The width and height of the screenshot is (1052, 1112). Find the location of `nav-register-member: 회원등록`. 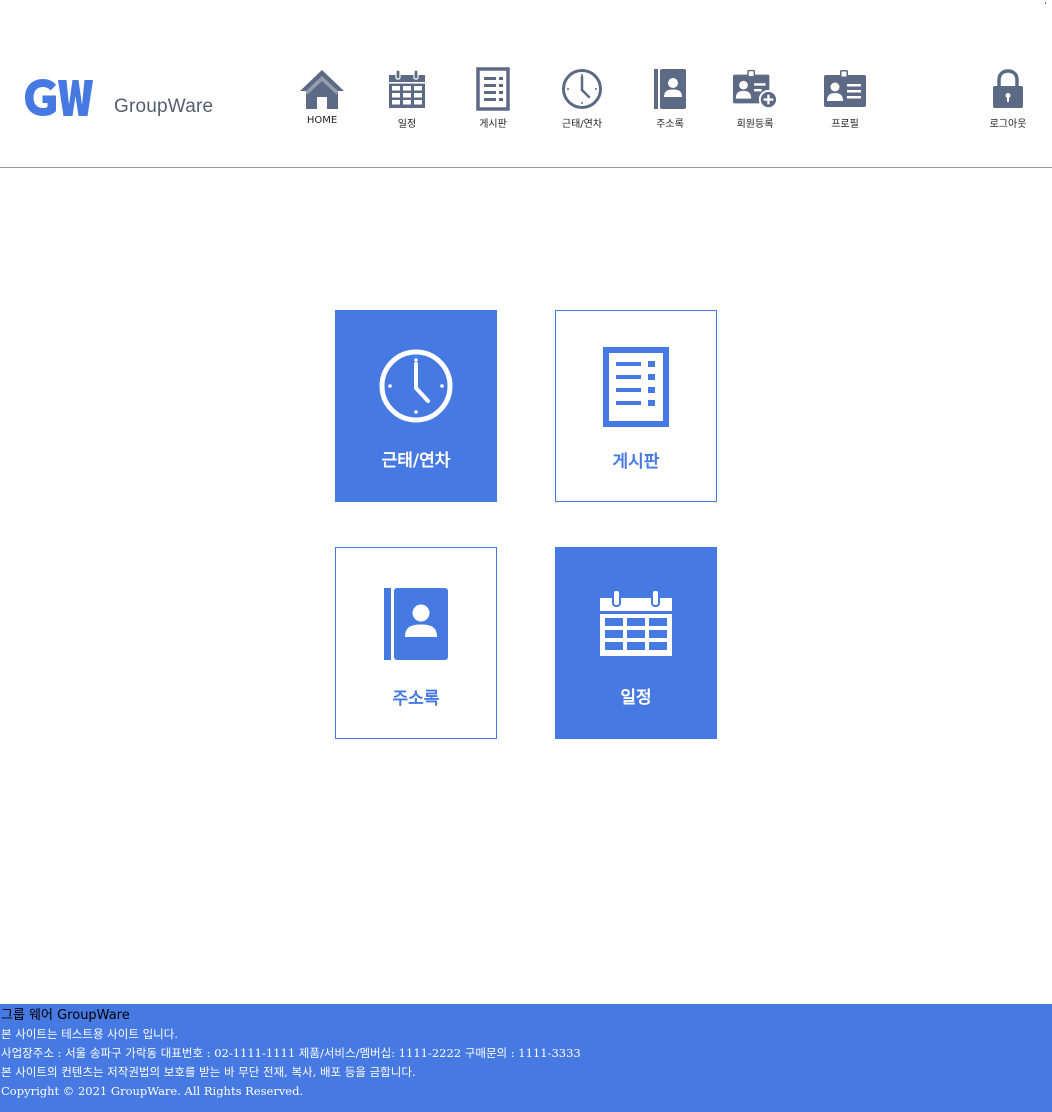

nav-register-member: 회원등록 is located at coordinates (755, 98).